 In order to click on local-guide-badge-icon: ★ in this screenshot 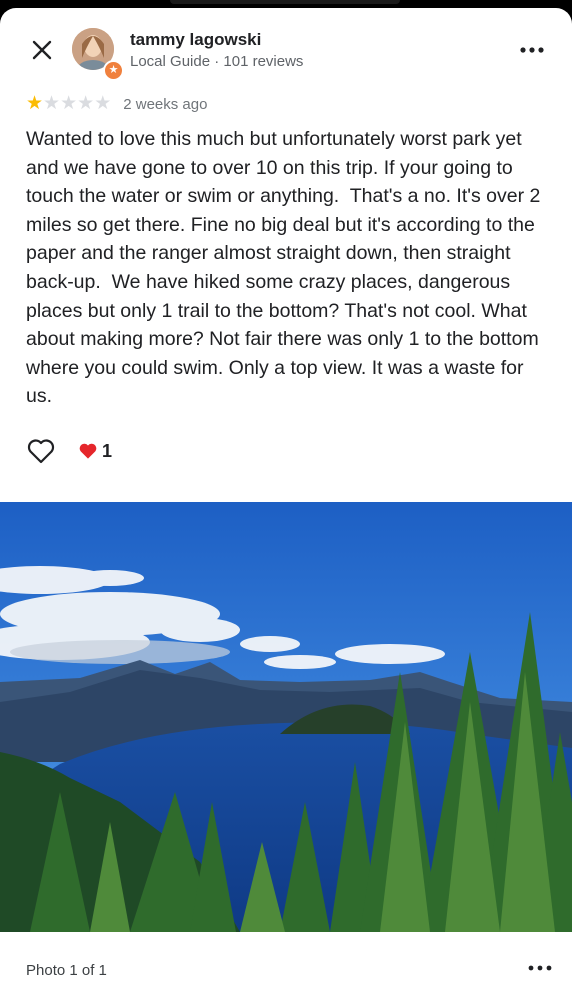, I will do `click(113, 70)`.